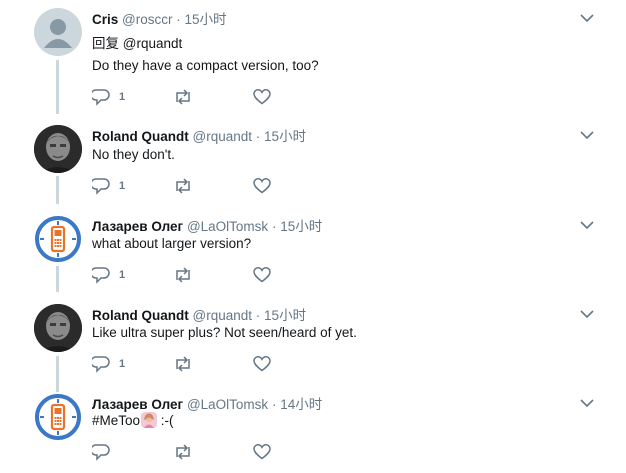  I want to click on reply-prefix: 回复, so click(105, 43).